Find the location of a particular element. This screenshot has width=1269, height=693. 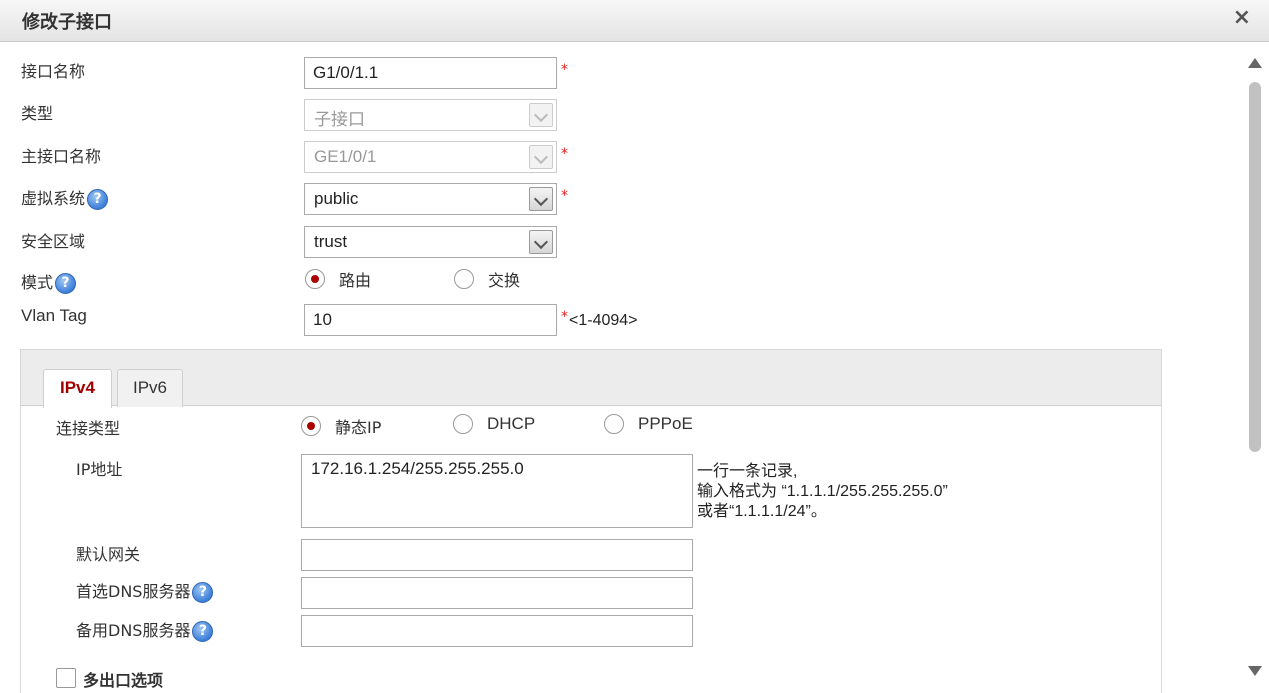

mode-label: 模式? is located at coordinates (49, 281).